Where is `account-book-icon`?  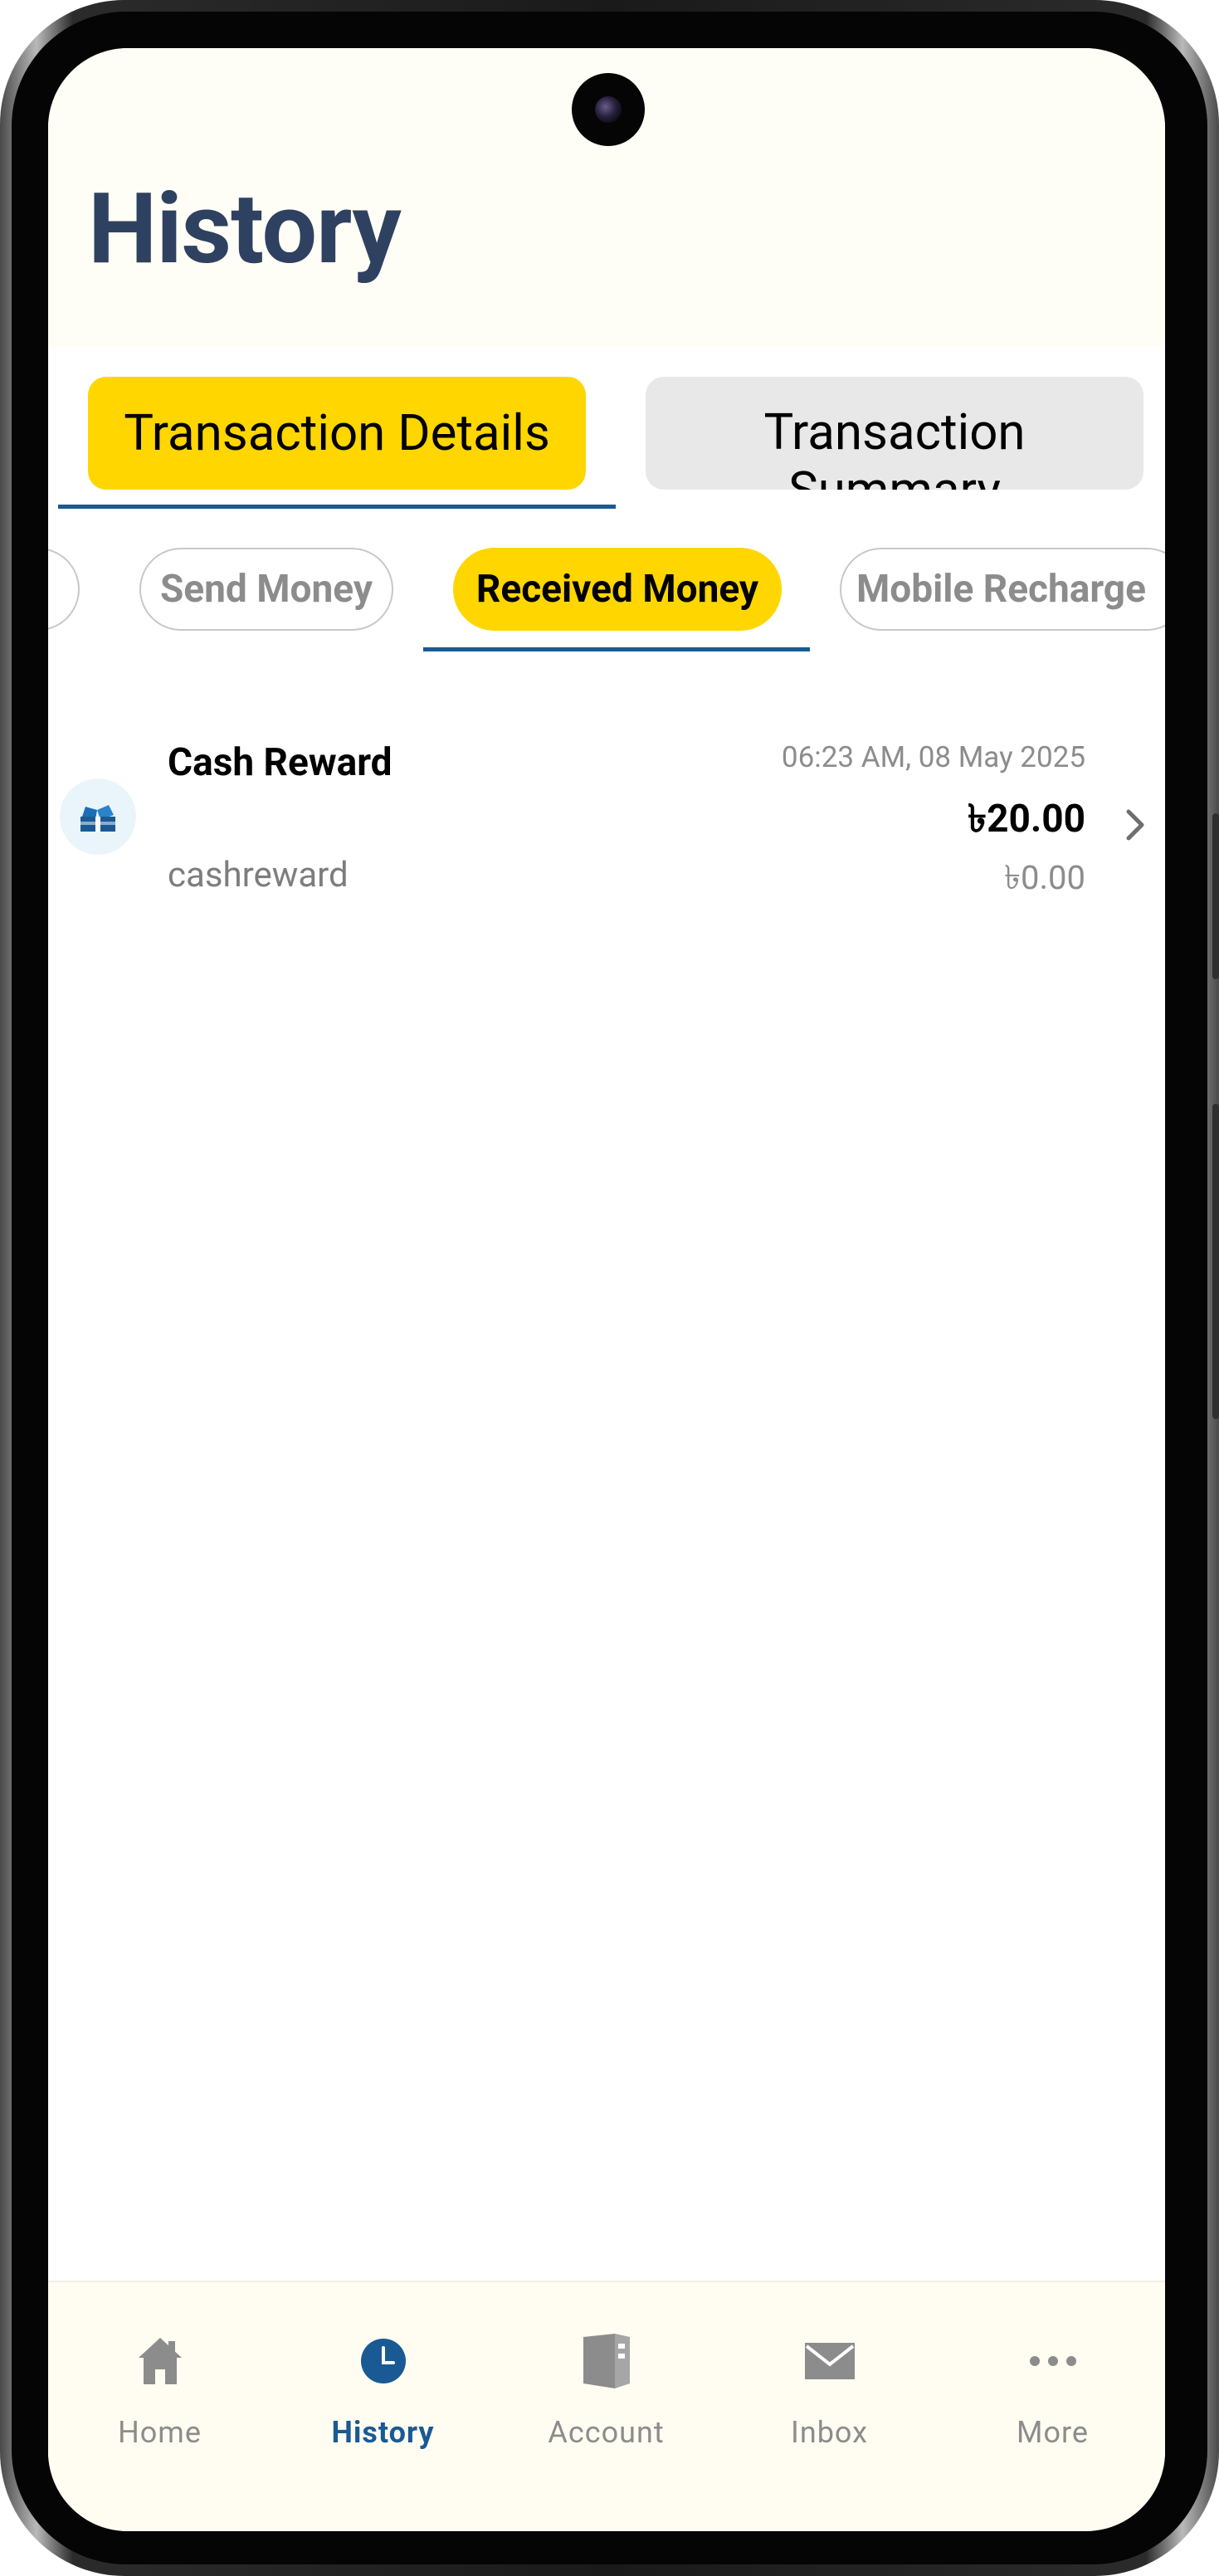 account-book-icon is located at coordinates (607, 2361).